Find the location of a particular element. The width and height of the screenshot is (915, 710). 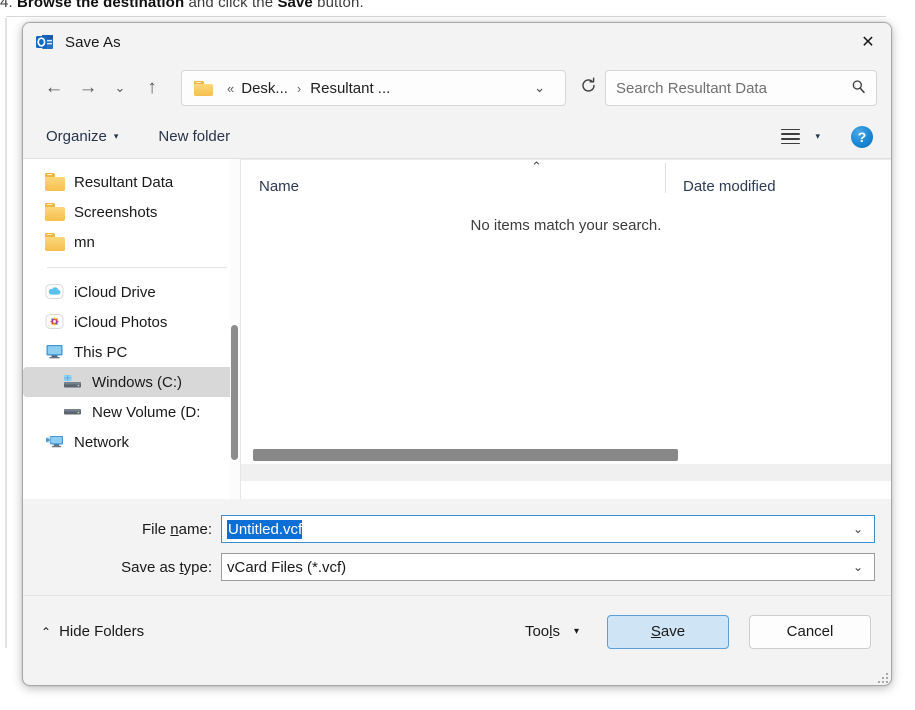

column-header-row: Name Date modified is located at coordinates (566, 182).